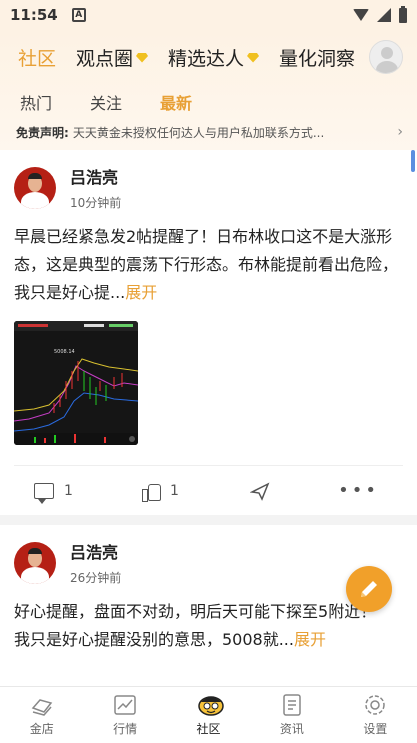 This screenshot has width=417, height=743. I want to click on line-chart-icon, so click(125, 705).